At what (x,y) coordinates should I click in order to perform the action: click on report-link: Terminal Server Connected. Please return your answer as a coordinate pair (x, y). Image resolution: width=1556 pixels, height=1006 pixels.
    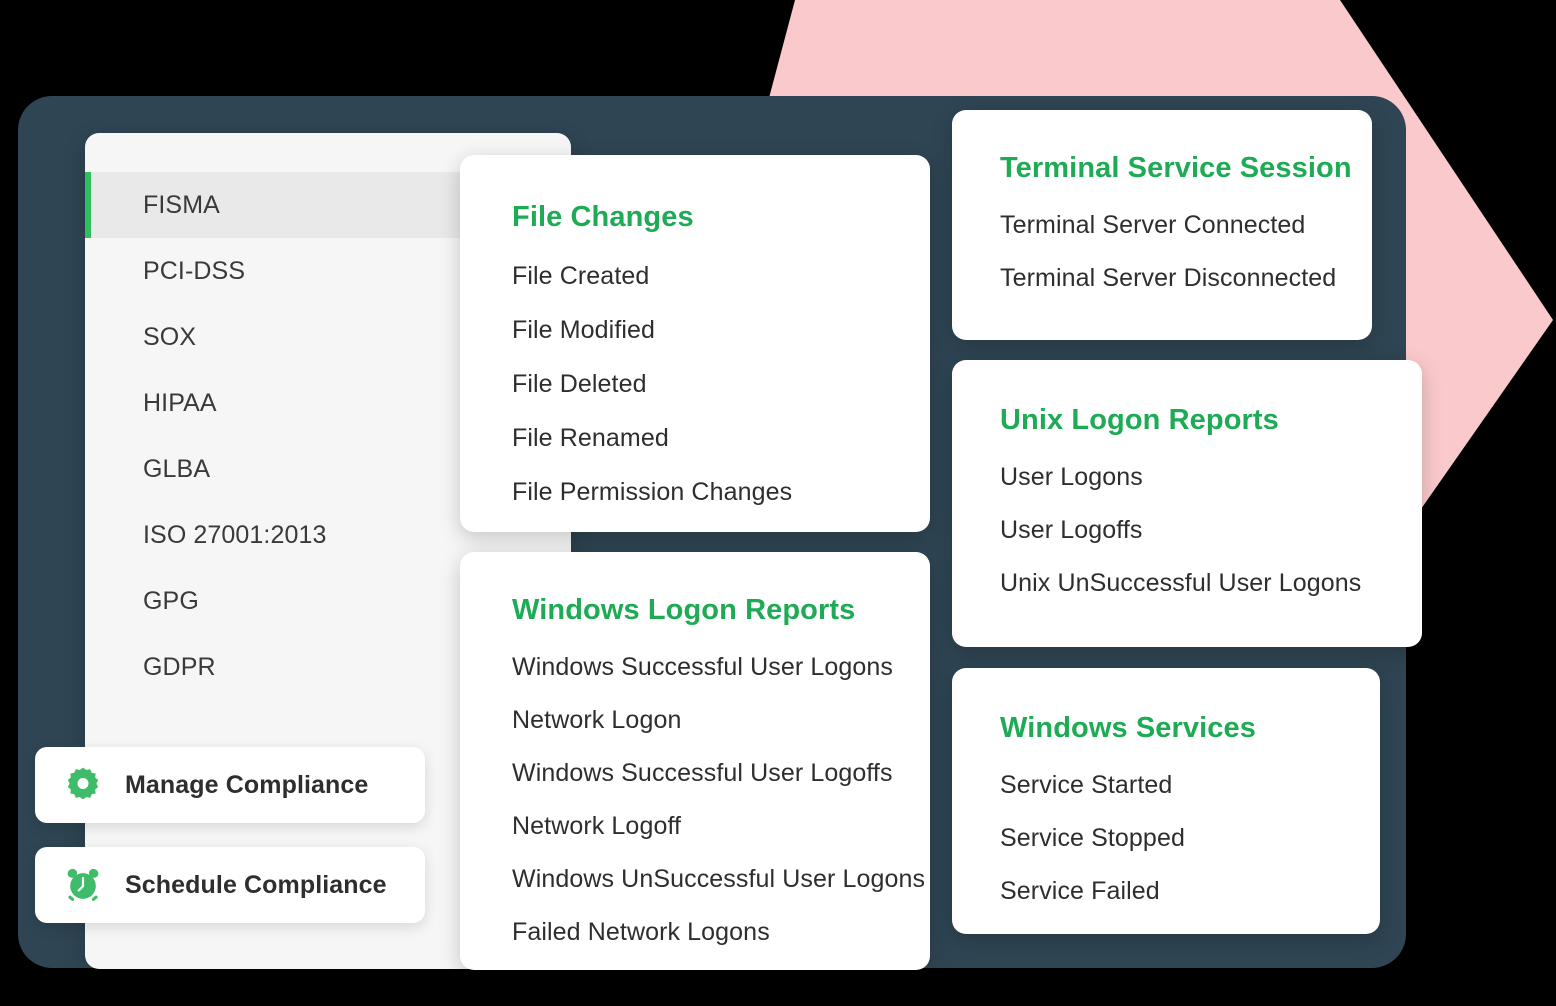
    Looking at the image, I should click on (1186, 225).